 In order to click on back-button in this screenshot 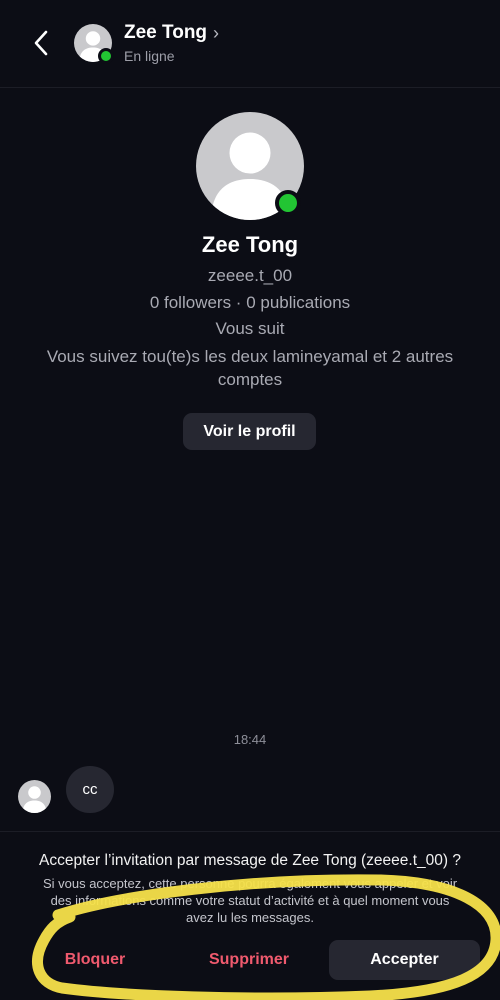, I will do `click(41, 43)`.